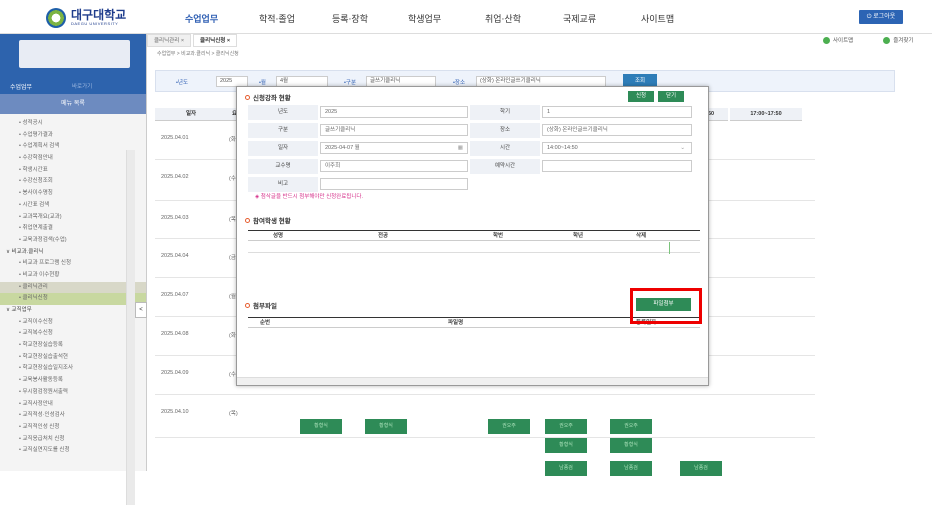  Describe the element at coordinates (283, 130) in the screenshot. I see `type-label: 구분` at that location.